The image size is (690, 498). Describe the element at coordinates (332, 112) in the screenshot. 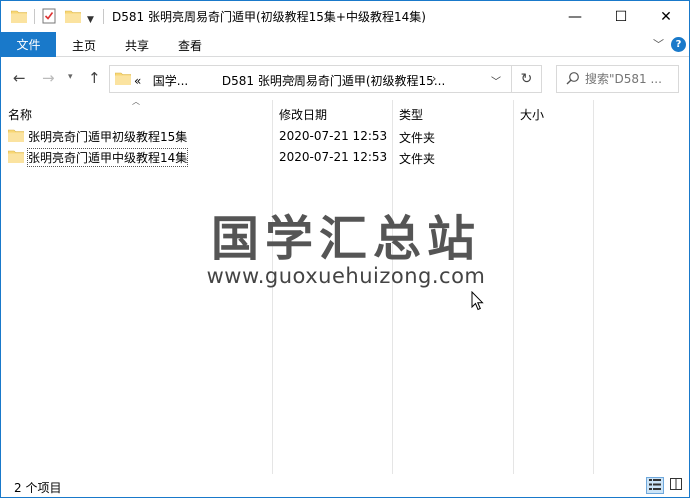

I see `column-header-date: 修改日期` at that location.